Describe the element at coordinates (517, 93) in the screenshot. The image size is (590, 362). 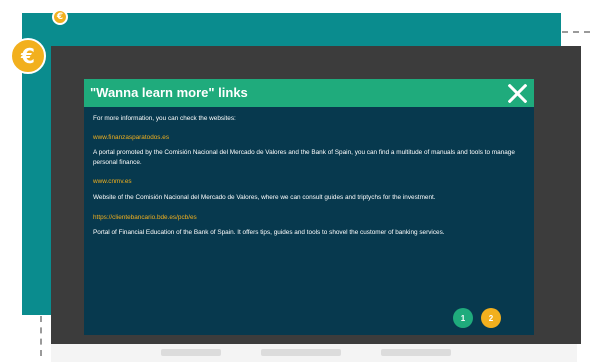
I see `close-icon` at that location.